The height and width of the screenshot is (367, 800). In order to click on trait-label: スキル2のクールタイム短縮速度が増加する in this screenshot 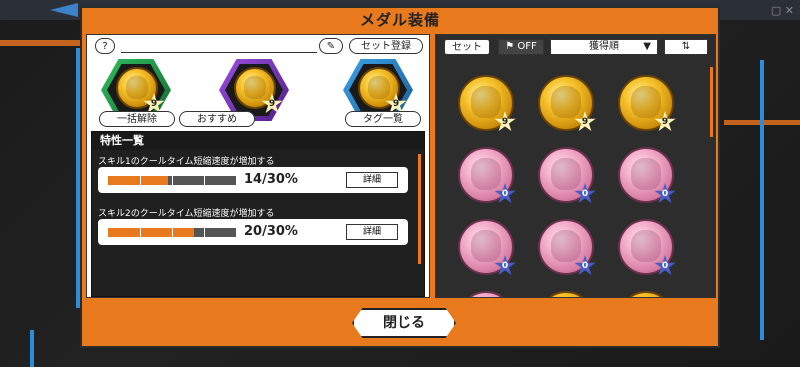, I will do `click(186, 214)`.